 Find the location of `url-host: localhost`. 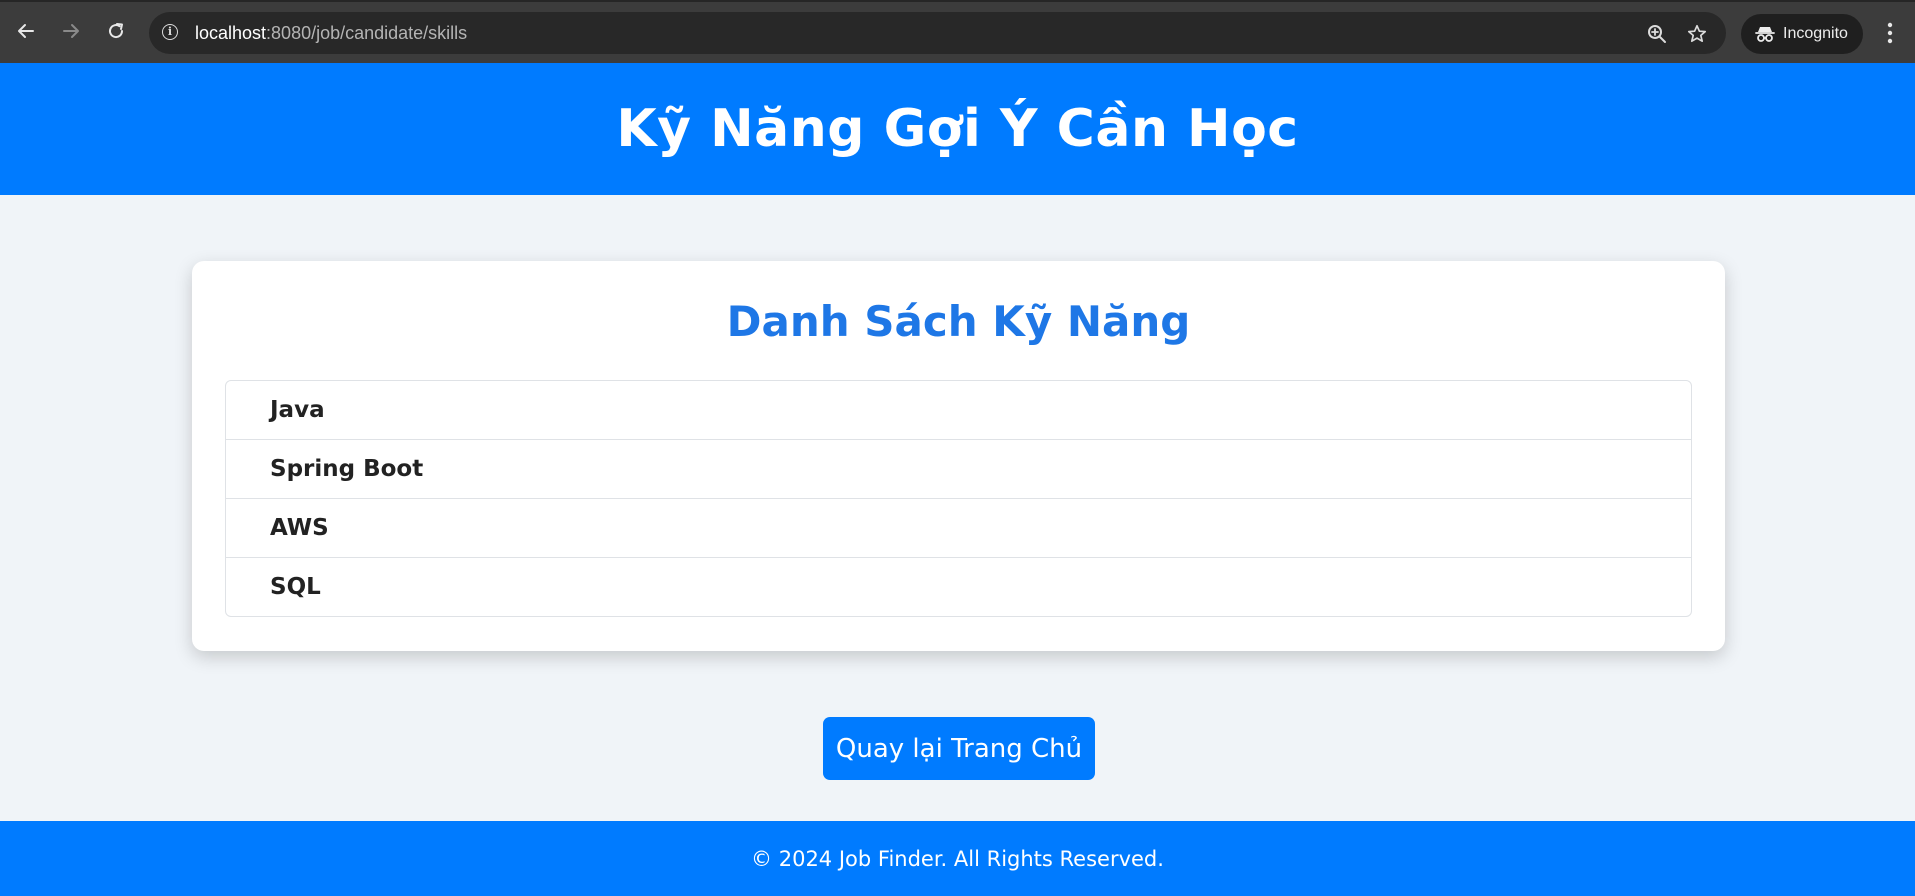

url-host: localhost is located at coordinates (231, 33).